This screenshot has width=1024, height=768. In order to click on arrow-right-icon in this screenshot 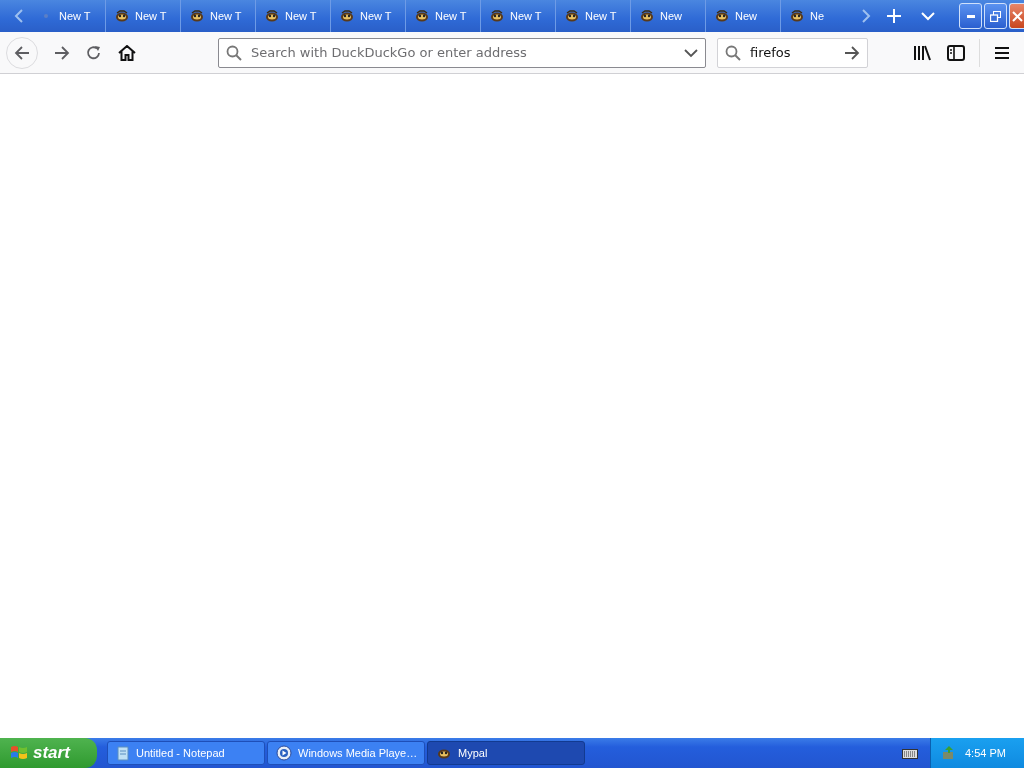, I will do `click(852, 52)`.